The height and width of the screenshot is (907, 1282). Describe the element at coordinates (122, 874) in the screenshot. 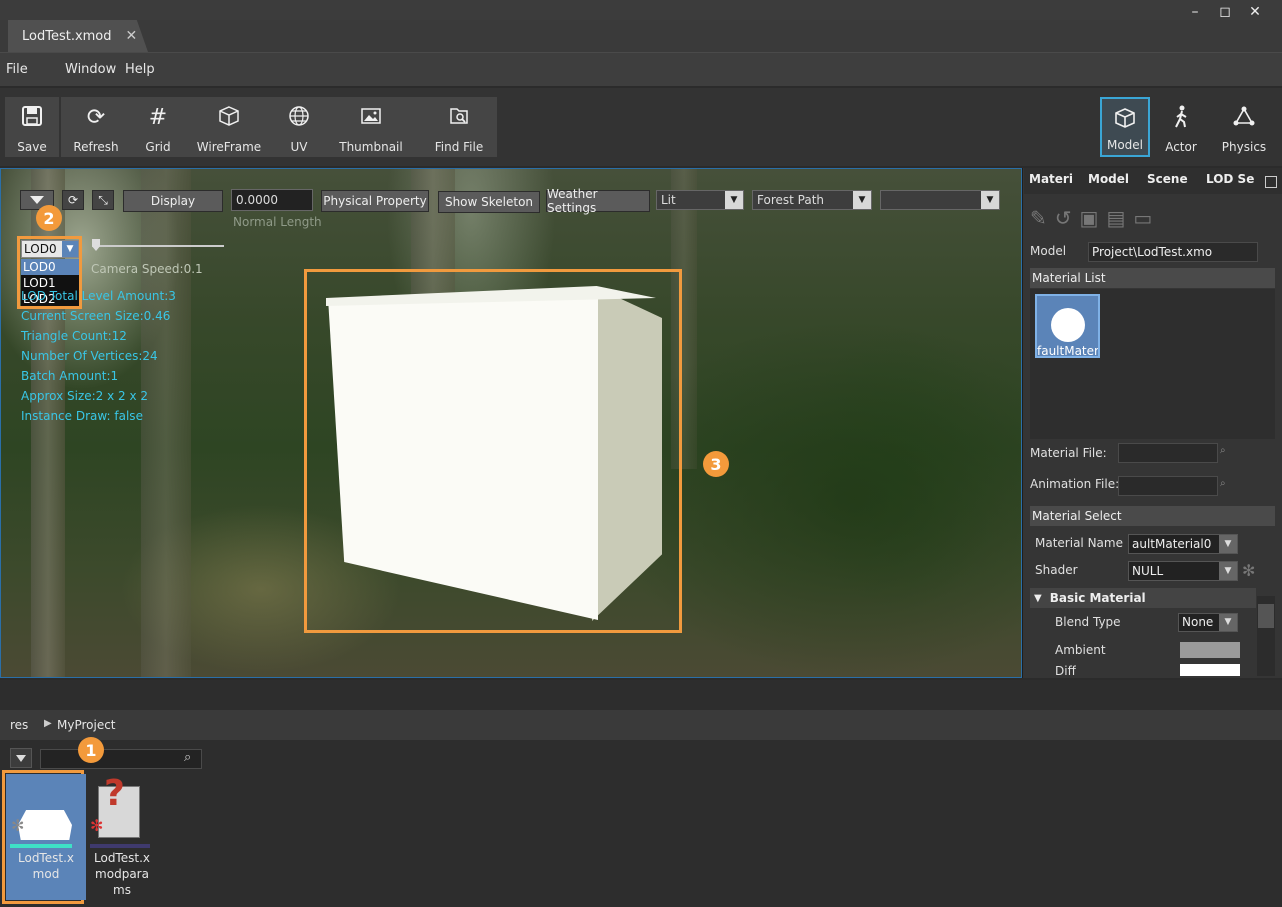

I see `file-name-line: modpara` at that location.